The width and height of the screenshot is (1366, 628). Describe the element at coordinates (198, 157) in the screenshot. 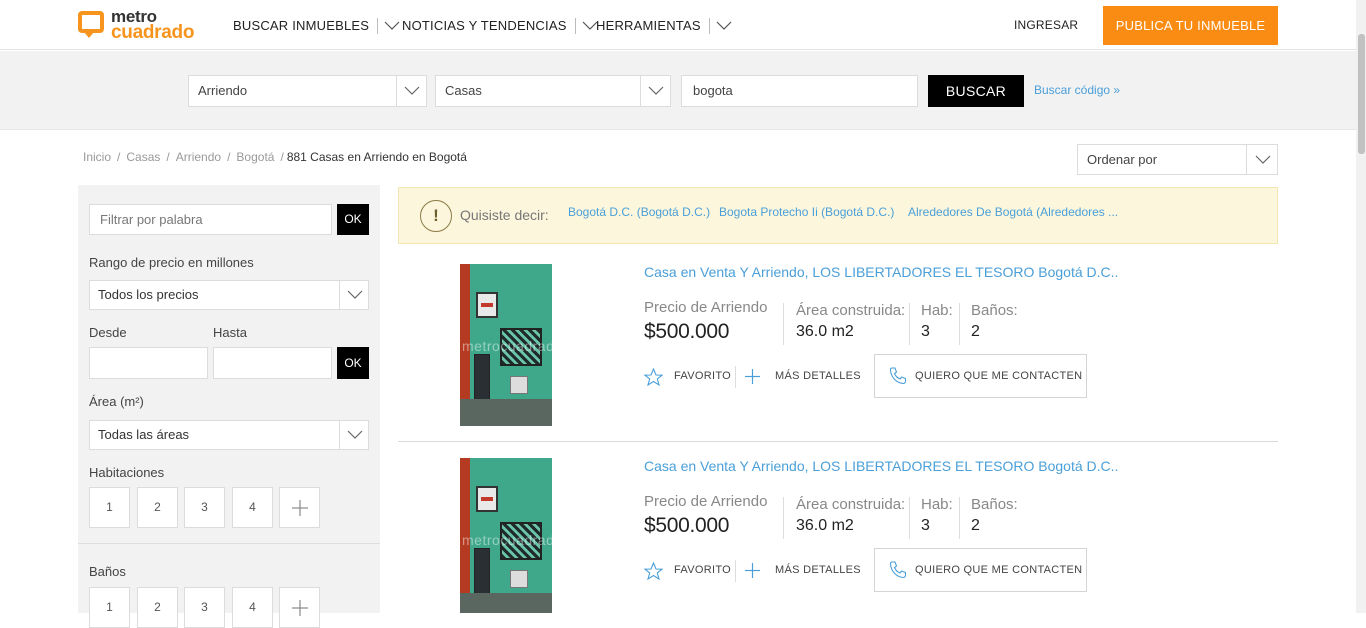

I see `breadcrumb-arriendo: Arriendo` at that location.